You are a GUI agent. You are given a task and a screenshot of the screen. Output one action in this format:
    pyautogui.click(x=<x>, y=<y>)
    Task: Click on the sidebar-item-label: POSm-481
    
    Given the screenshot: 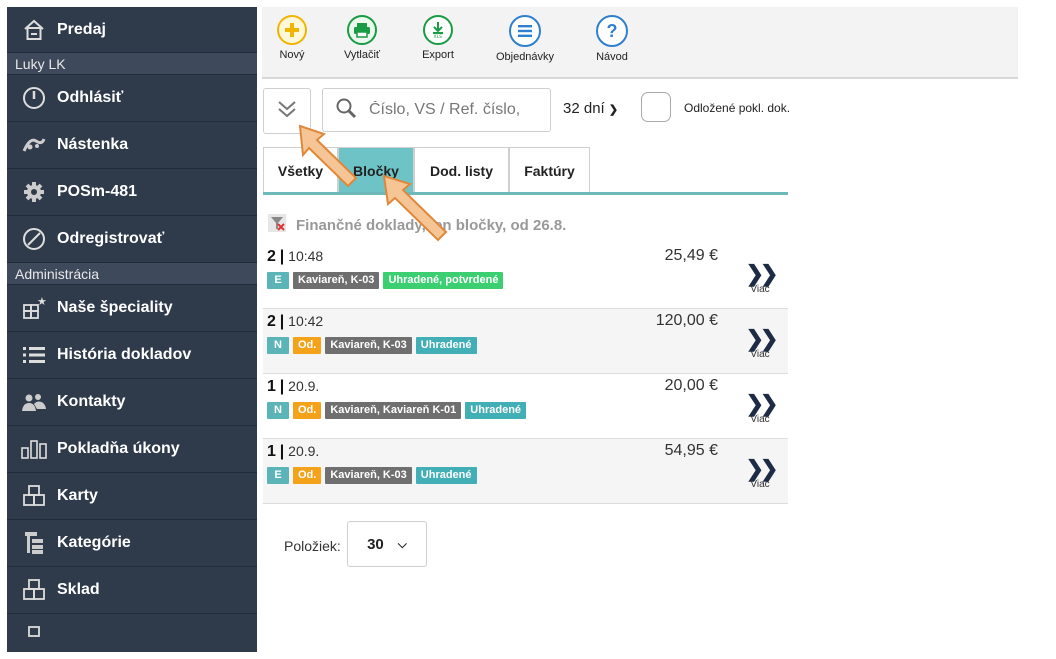 What is the action you would take?
    pyautogui.click(x=97, y=191)
    